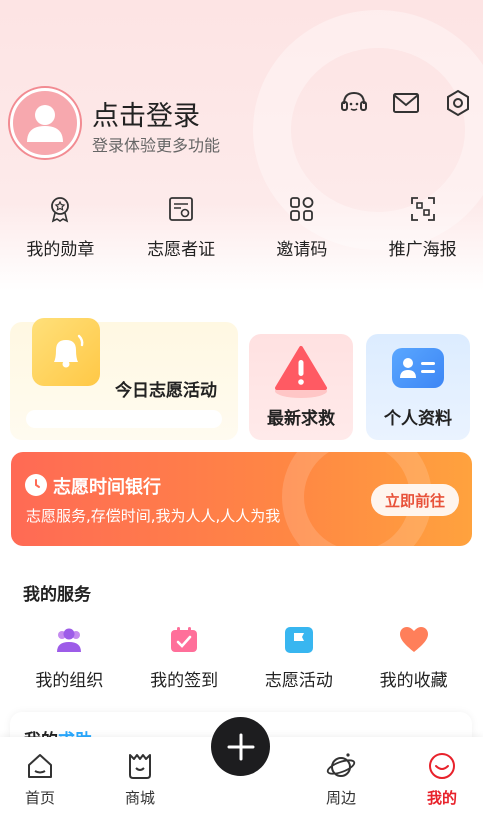 This screenshot has width=483, height=835. What do you see at coordinates (107, 487) in the screenshot?
I see `time-bank-title: 志愿时间银行` at bounding box center [107, 487].